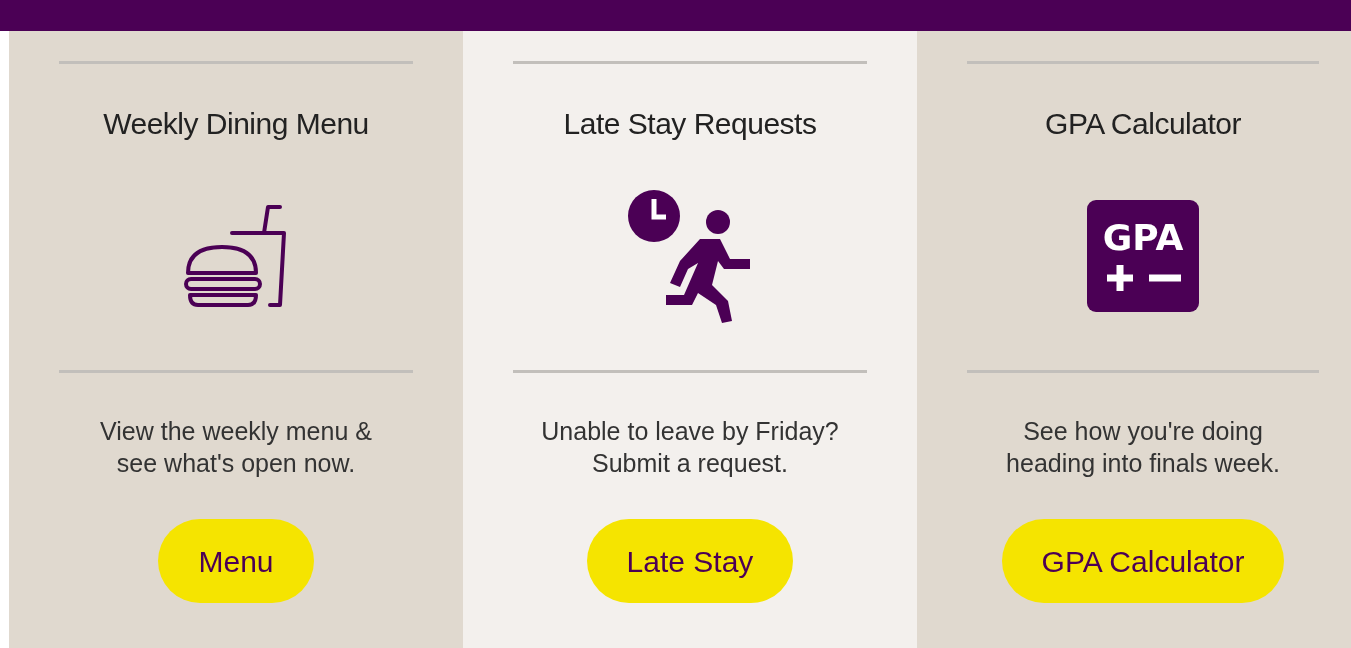 This screenshot has width=1351, height=648. I want to click on card-title: GPA Calculator, so click(1143, 124).